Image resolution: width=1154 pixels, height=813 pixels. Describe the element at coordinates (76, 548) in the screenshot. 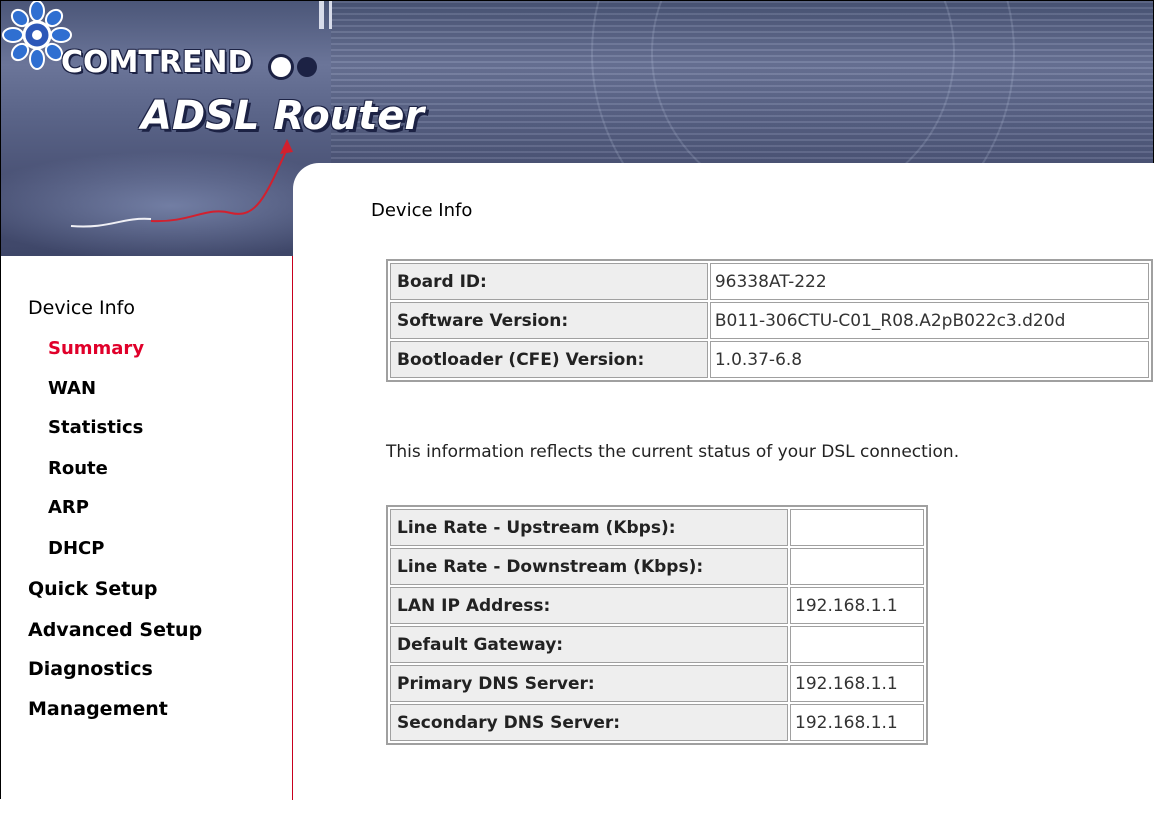

I see `sidebar-item-dhcp: DHCP` at that location.